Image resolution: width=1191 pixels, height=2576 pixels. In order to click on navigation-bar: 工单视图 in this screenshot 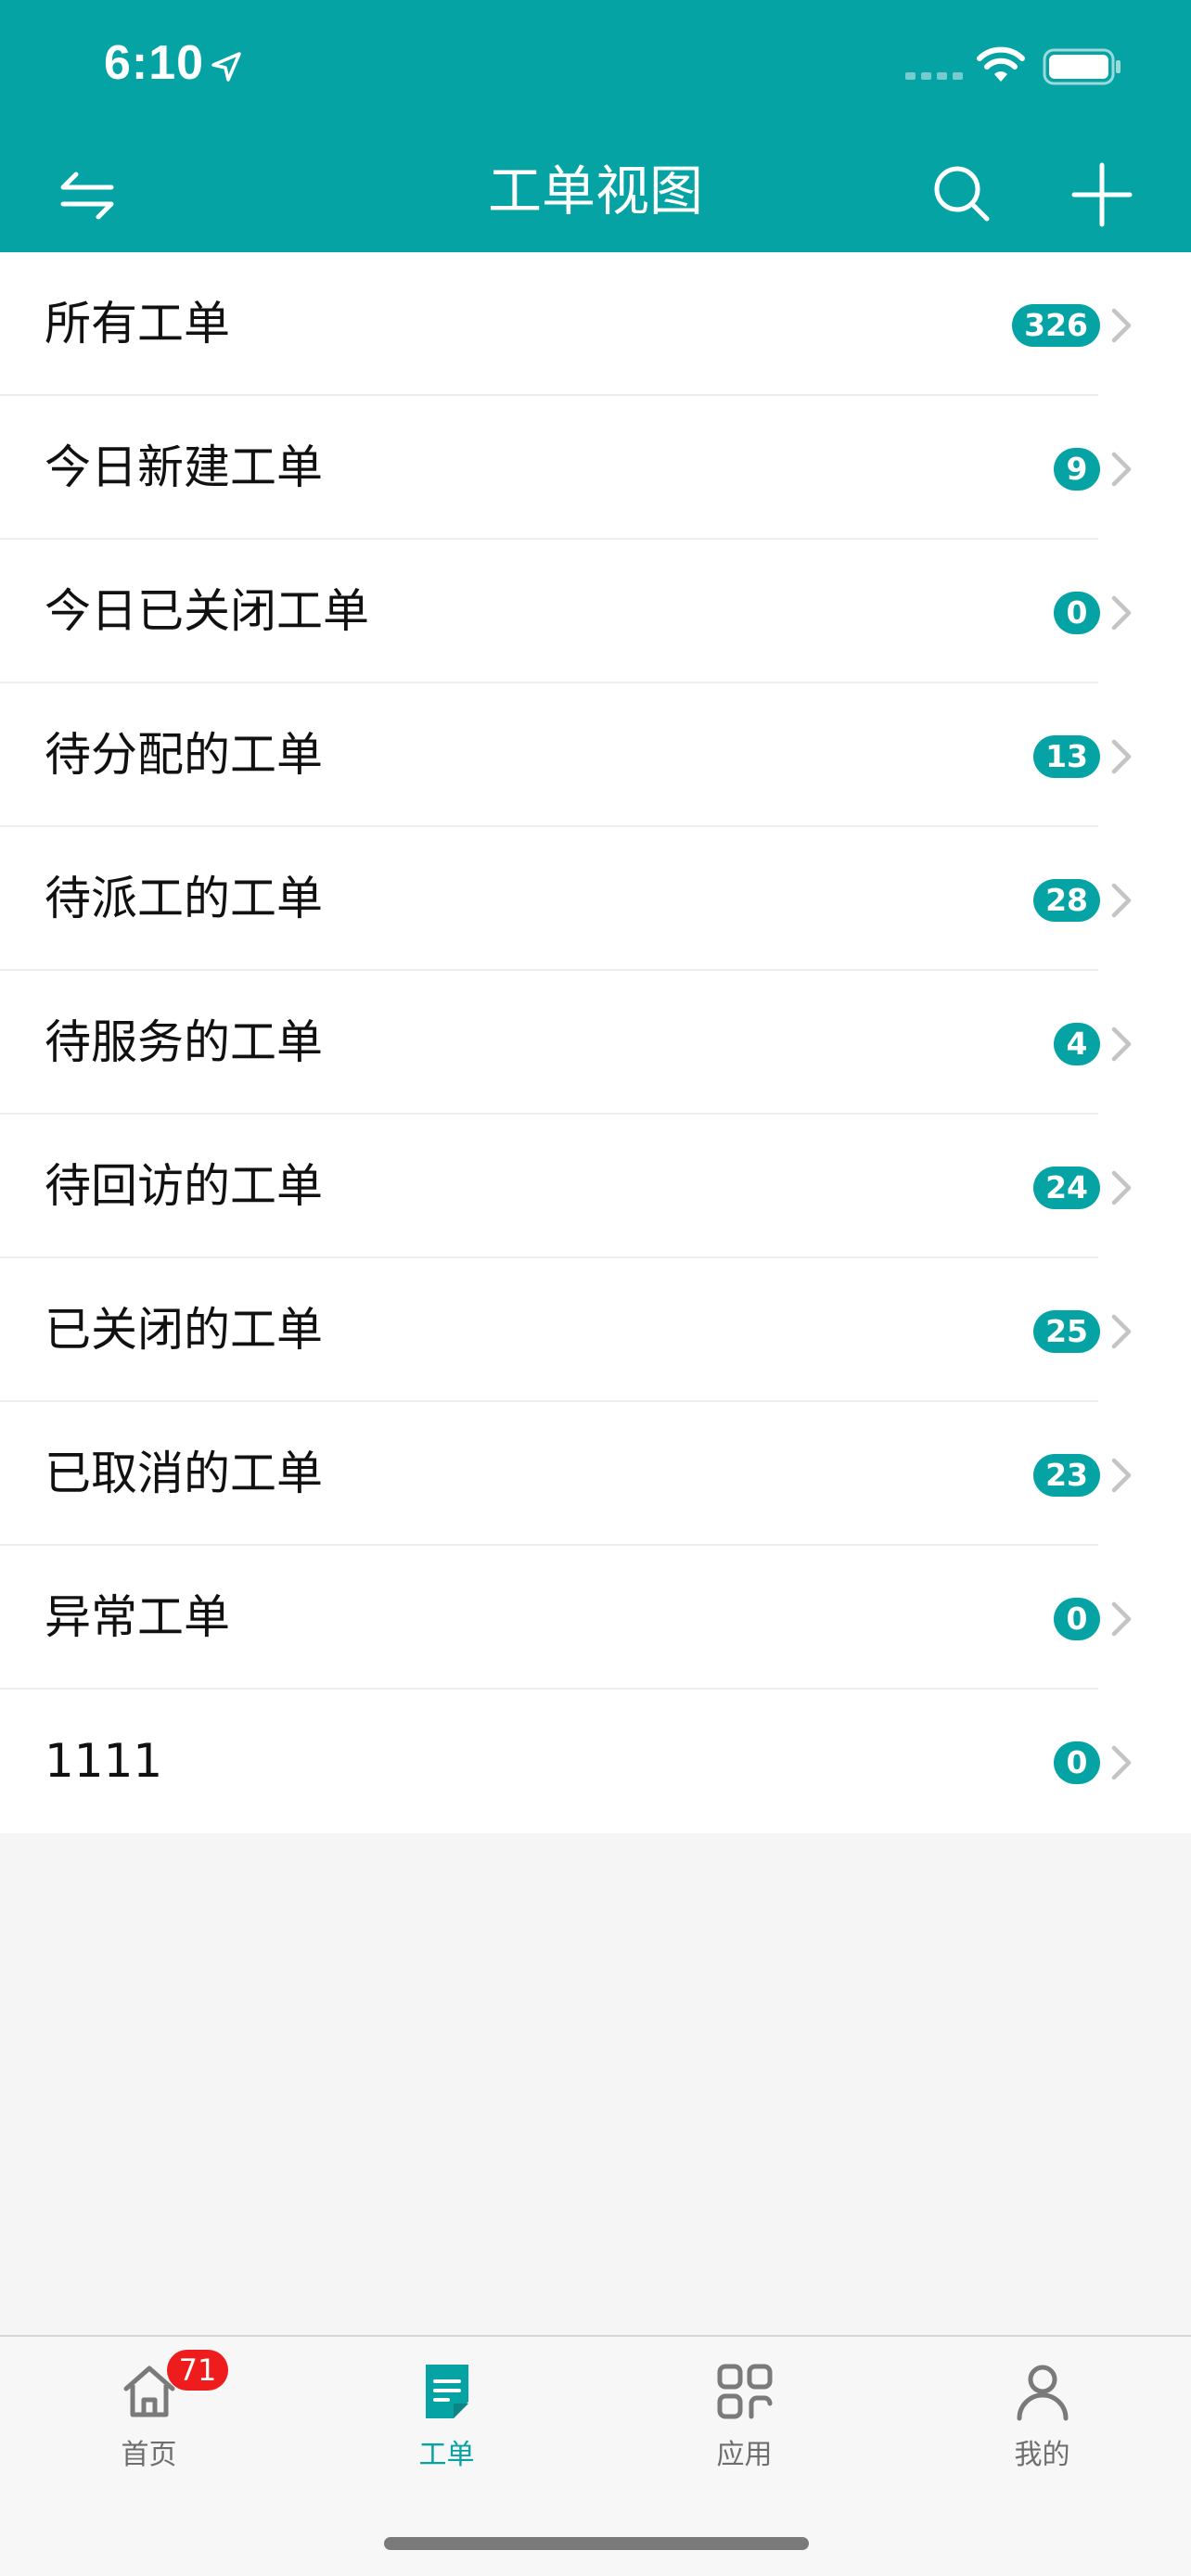, I will do `click(595, 191)`.